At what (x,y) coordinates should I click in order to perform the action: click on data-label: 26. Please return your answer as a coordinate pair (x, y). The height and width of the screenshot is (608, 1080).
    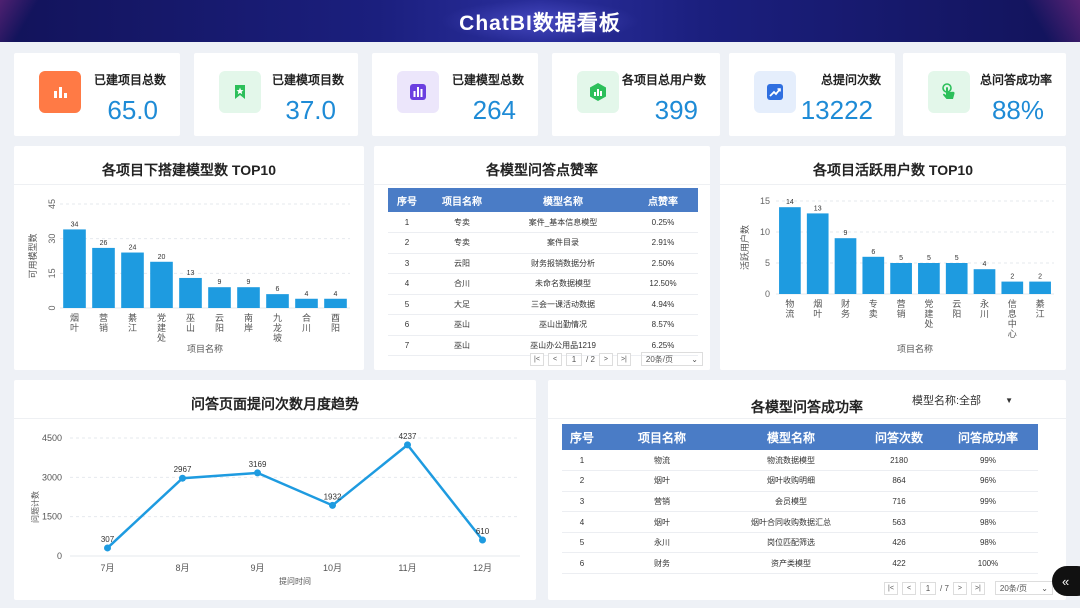
    Looking at the image, I should click on (104, 243).